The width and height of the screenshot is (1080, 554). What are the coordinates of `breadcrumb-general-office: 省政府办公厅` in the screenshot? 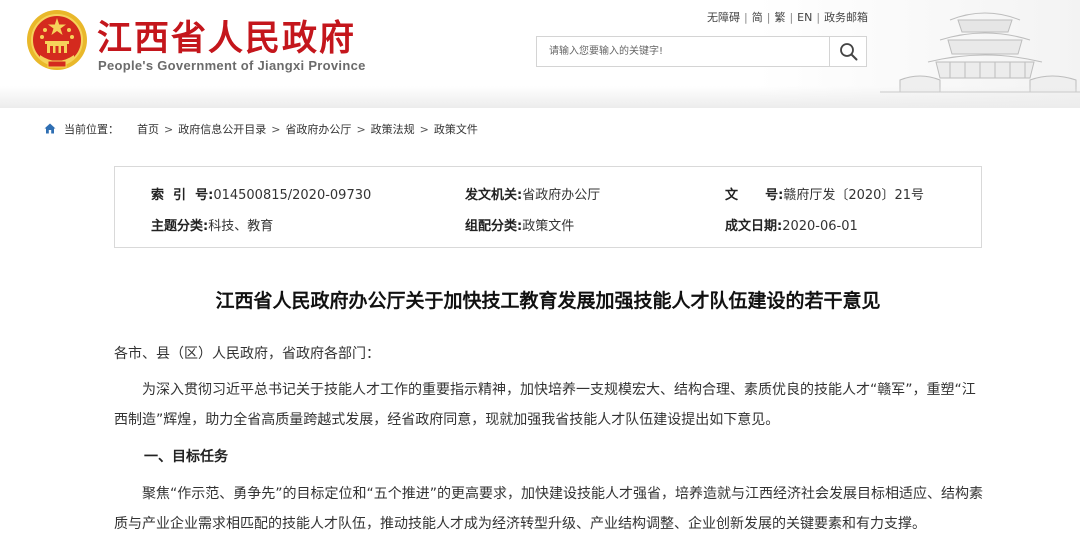 It's located at (318, 129).